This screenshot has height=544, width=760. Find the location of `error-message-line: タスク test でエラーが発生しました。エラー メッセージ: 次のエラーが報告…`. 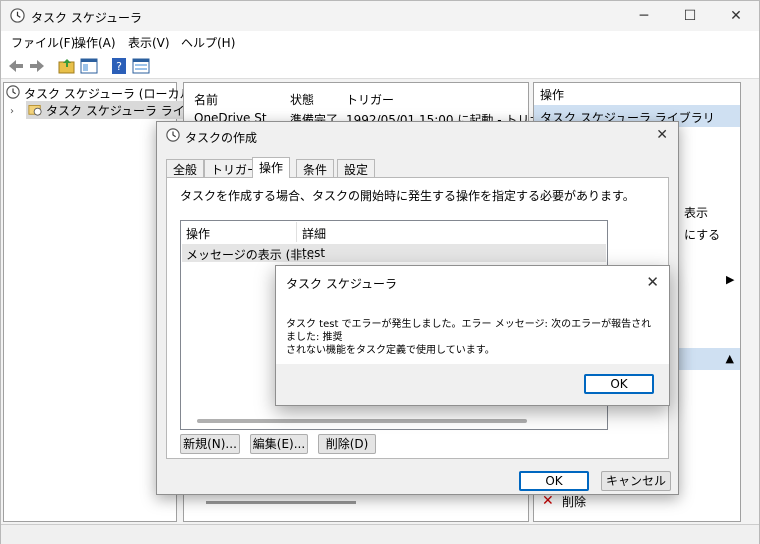

error-message-line: タスク test でエラーが発生しました。エラー メッセージ: 次のエラーが報告… is located at coordinates (469, 331).